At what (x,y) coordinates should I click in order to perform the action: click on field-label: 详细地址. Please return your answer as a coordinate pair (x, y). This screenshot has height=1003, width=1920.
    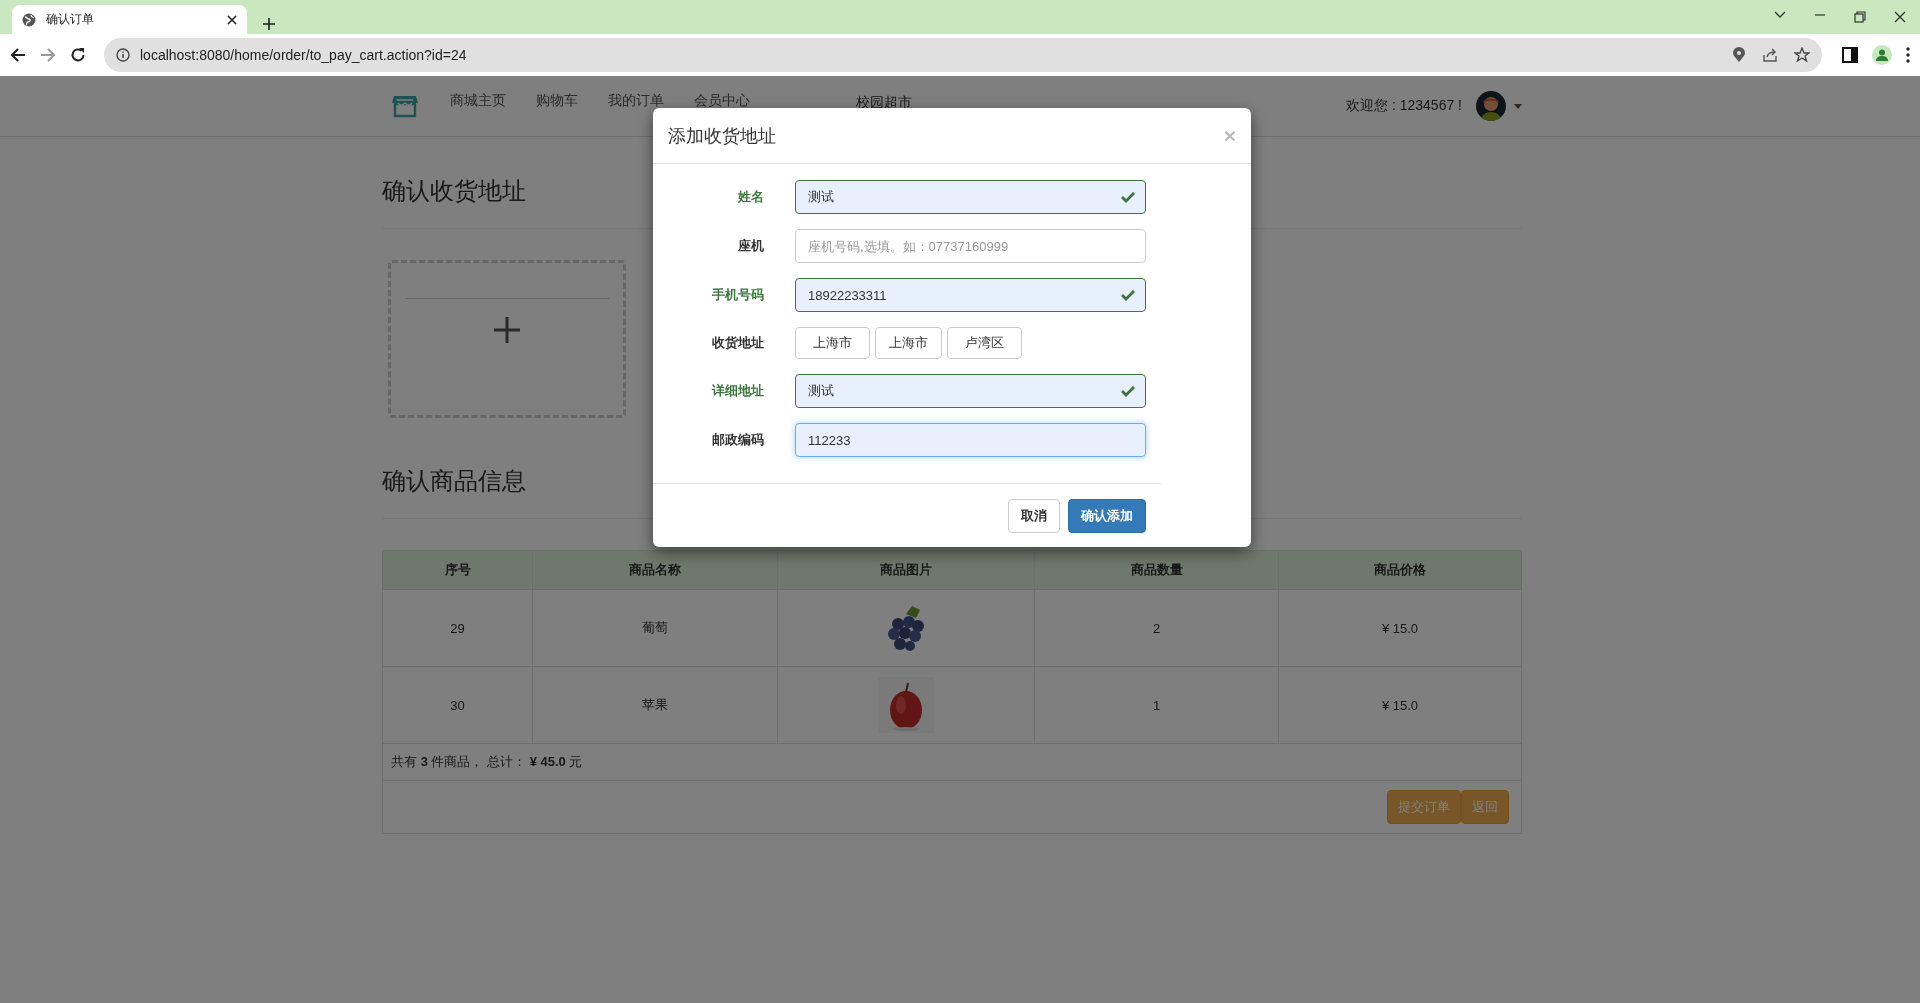
    Looking at the image, I should click on (737, 391).